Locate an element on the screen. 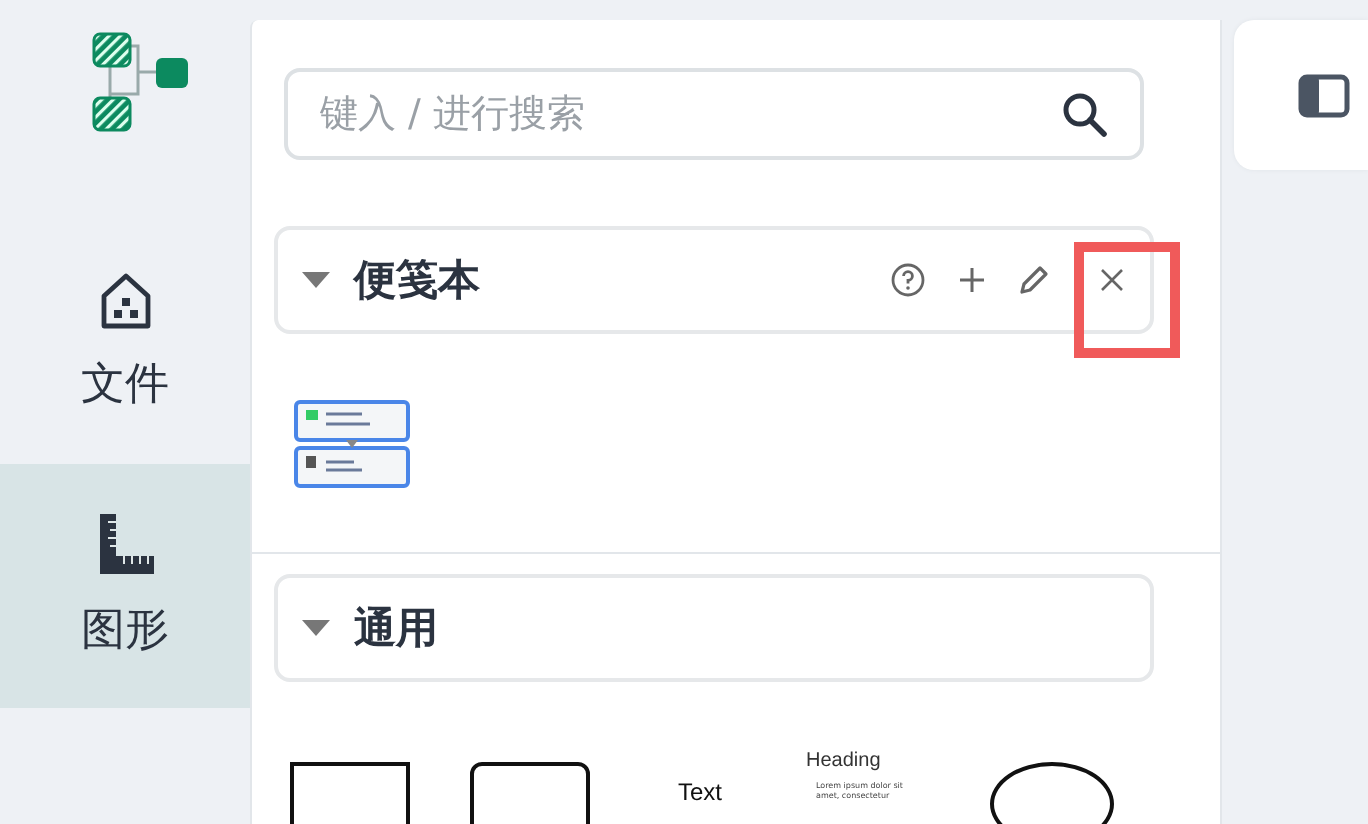 The height and width of the screenshot is (824, 1368). house-icon is located at coordinates (125, 300).